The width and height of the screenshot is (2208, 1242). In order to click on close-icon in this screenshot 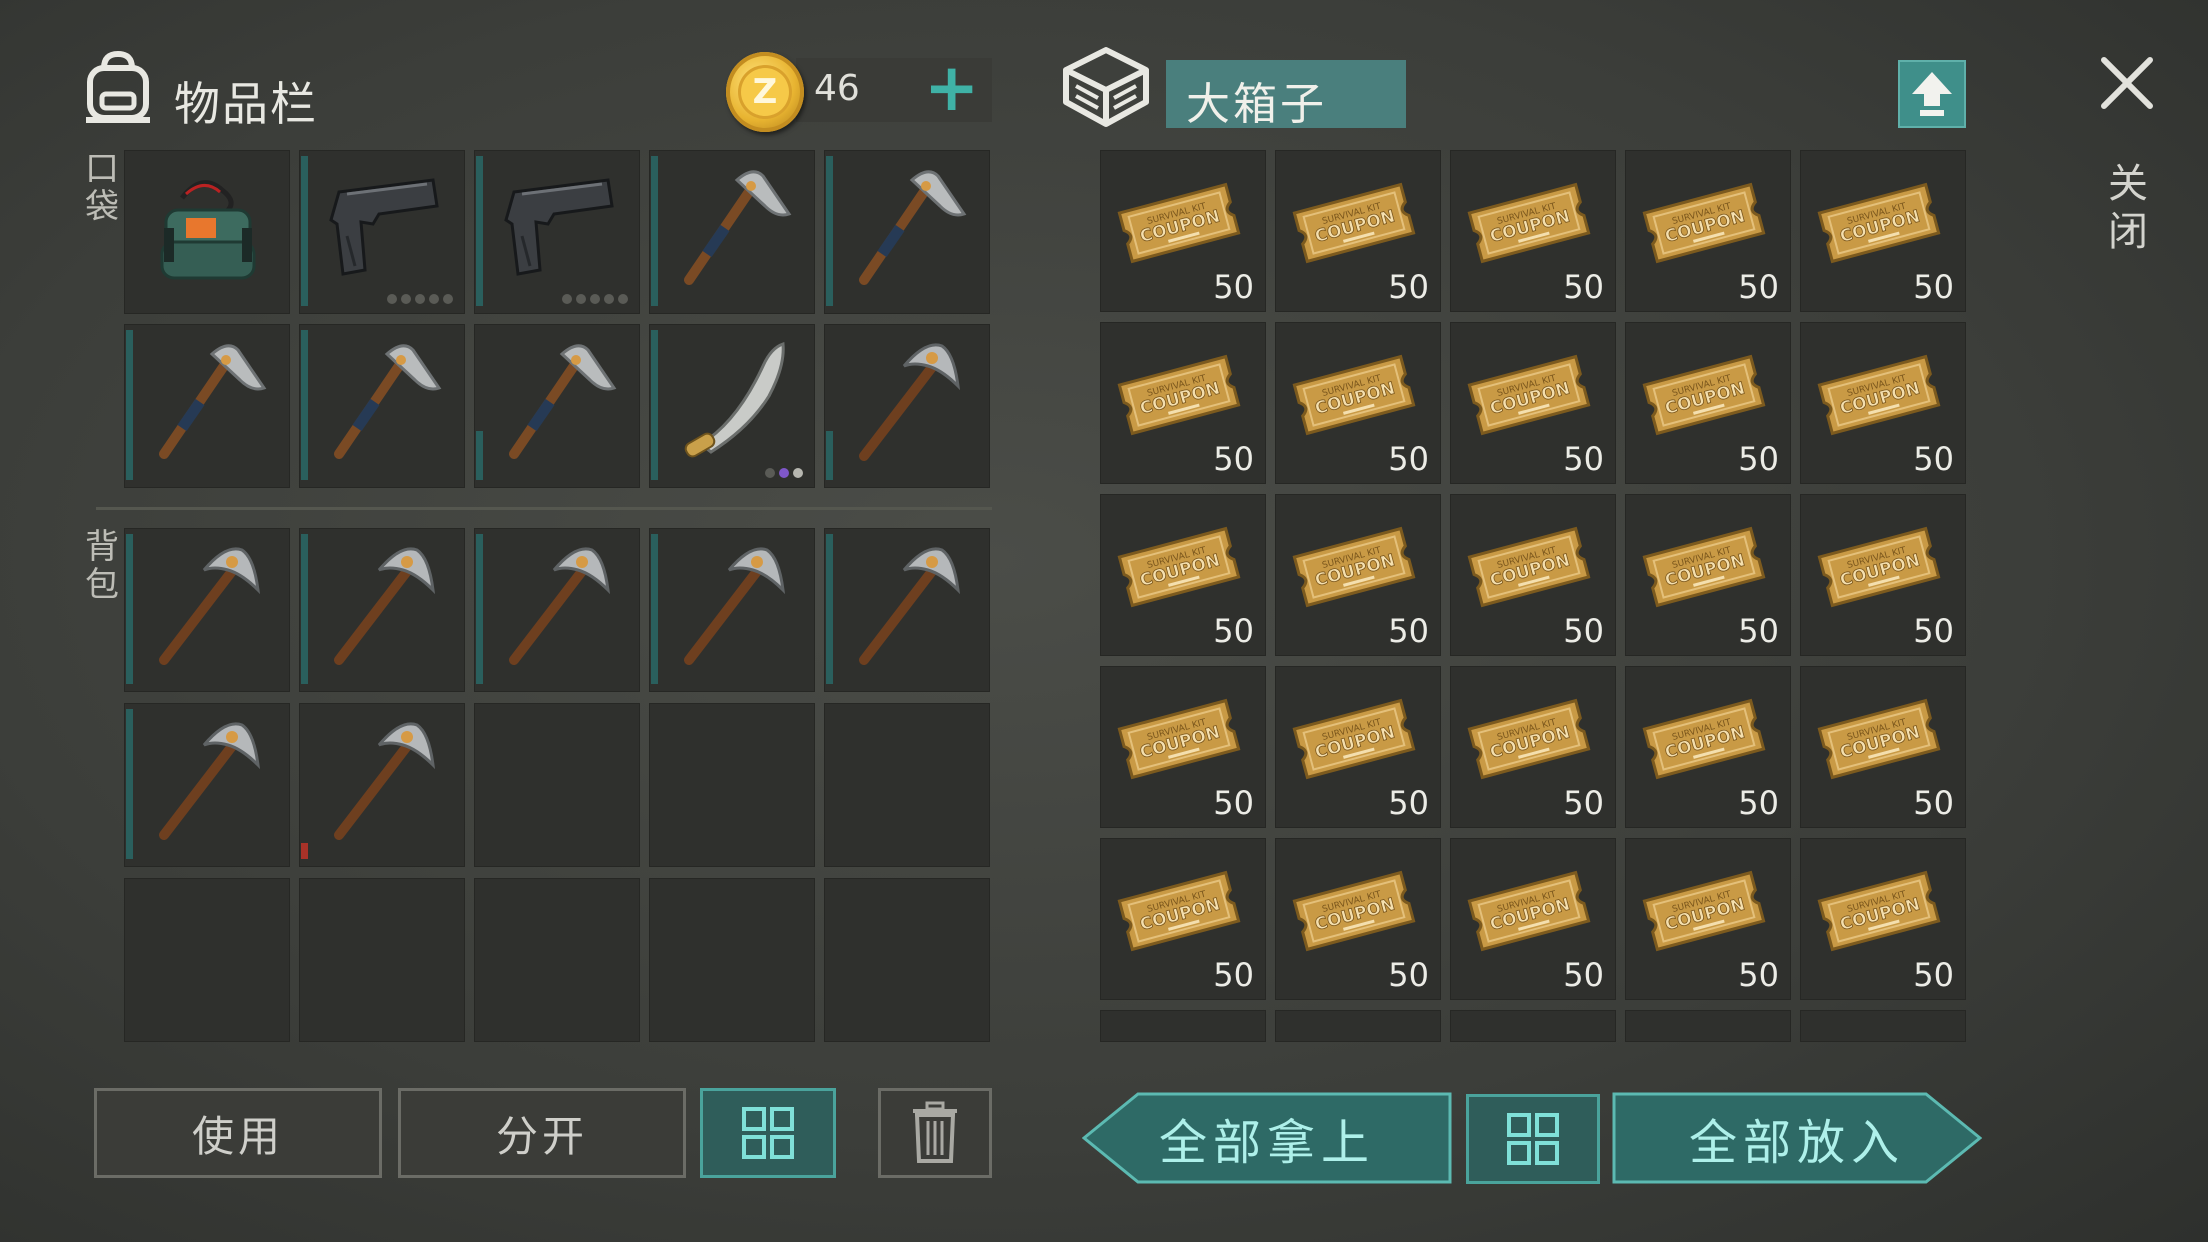, I will do `click(2127, 83)`.